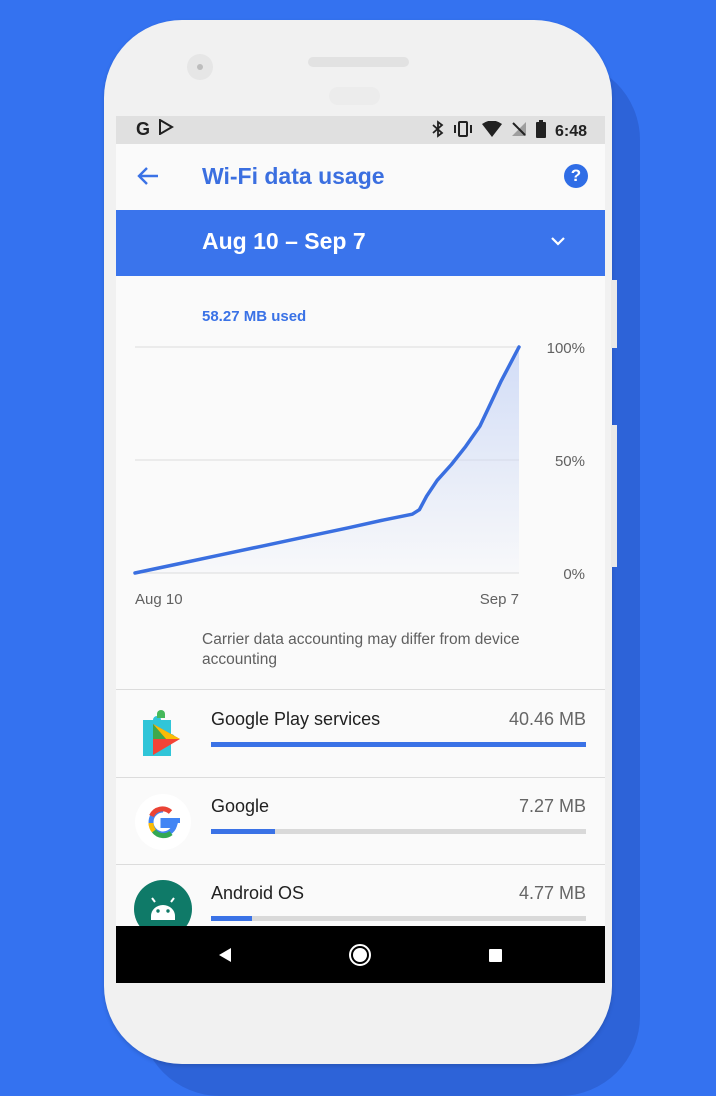 The width and height of the screenshot is (716, 1096). Describe the element at coordinates (163, 822) in the screenshot. I see `google-g-logo-icon` at that location.